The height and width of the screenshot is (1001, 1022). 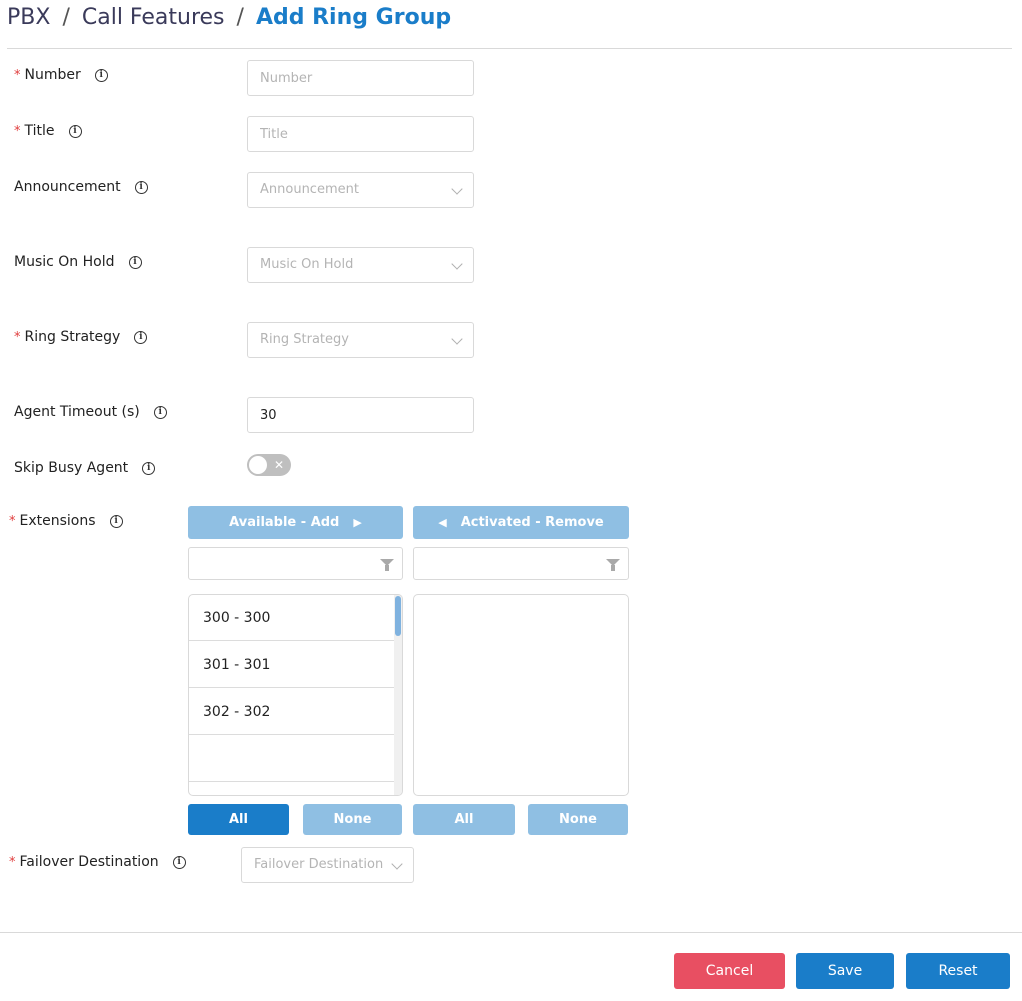 What do you see at coordinates (352, 819) in the screenshot?
I see `available-none-button: None` at bounding box center [352, 819].